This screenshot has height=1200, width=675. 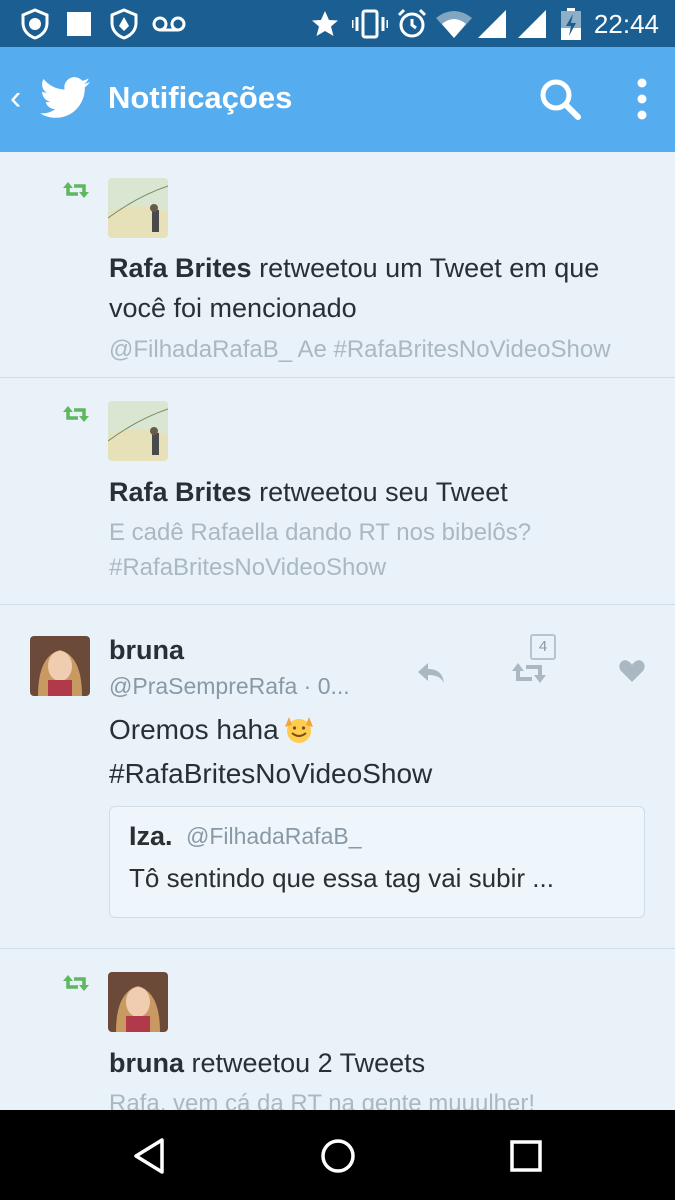 What do you see at coordinates (526, 1156) in the screenshot?
I see `recents-square-icon` at bounding box center [526, 1156].